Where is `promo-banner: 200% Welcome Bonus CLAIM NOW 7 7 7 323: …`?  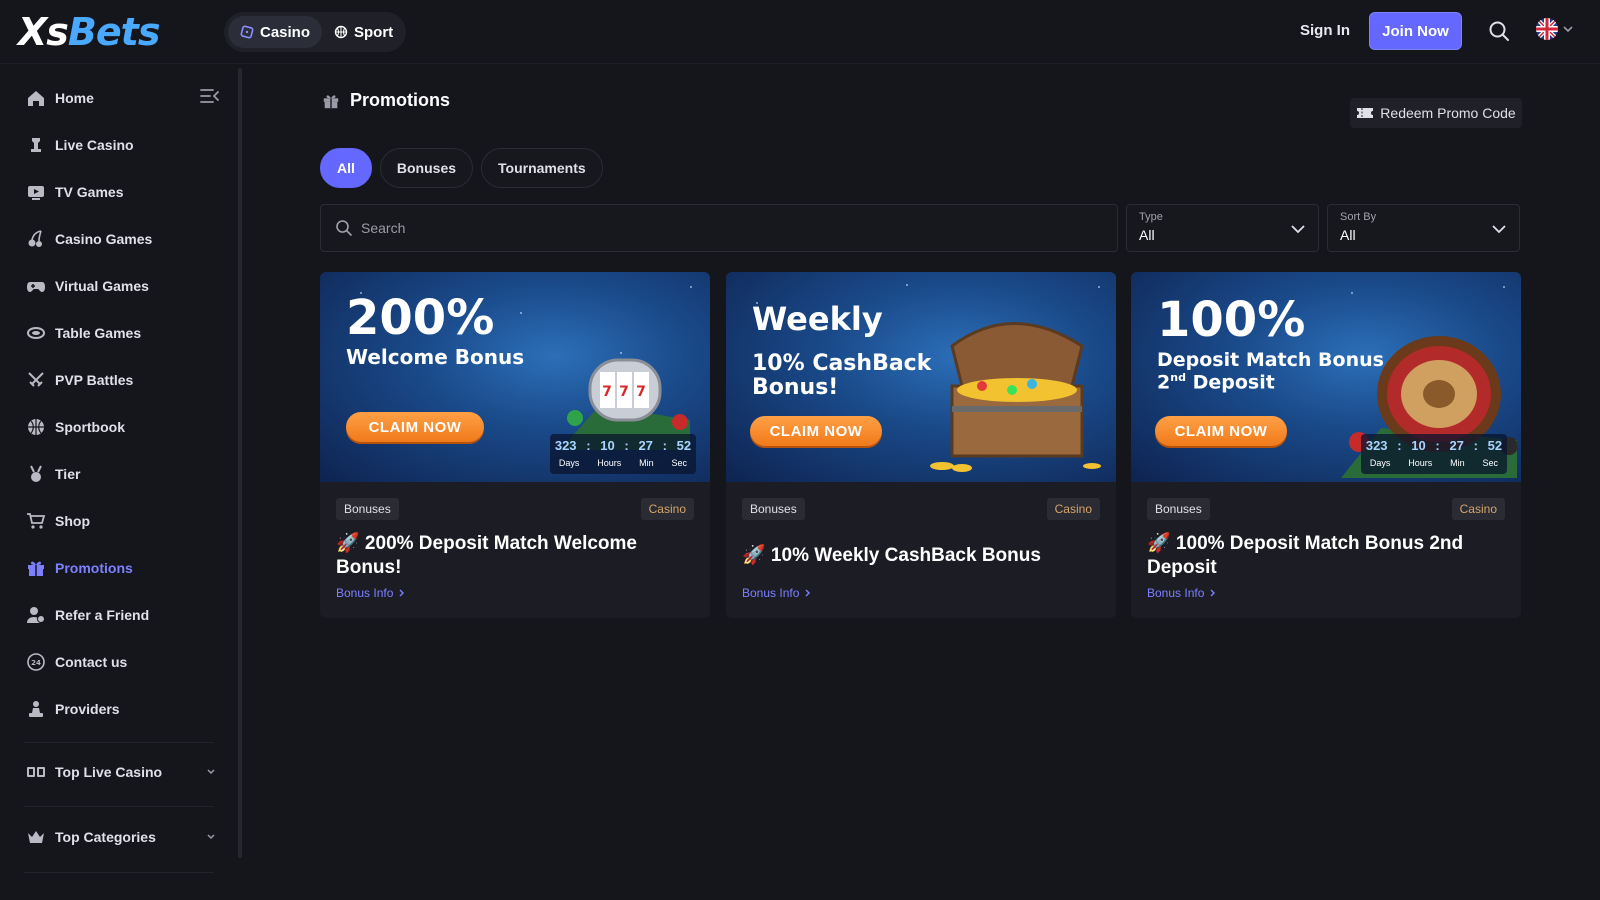
promo-banner: 200% Welcome Bonus CLAIM NOW 7 7 7 323: … is located at coordinates (515, 377).